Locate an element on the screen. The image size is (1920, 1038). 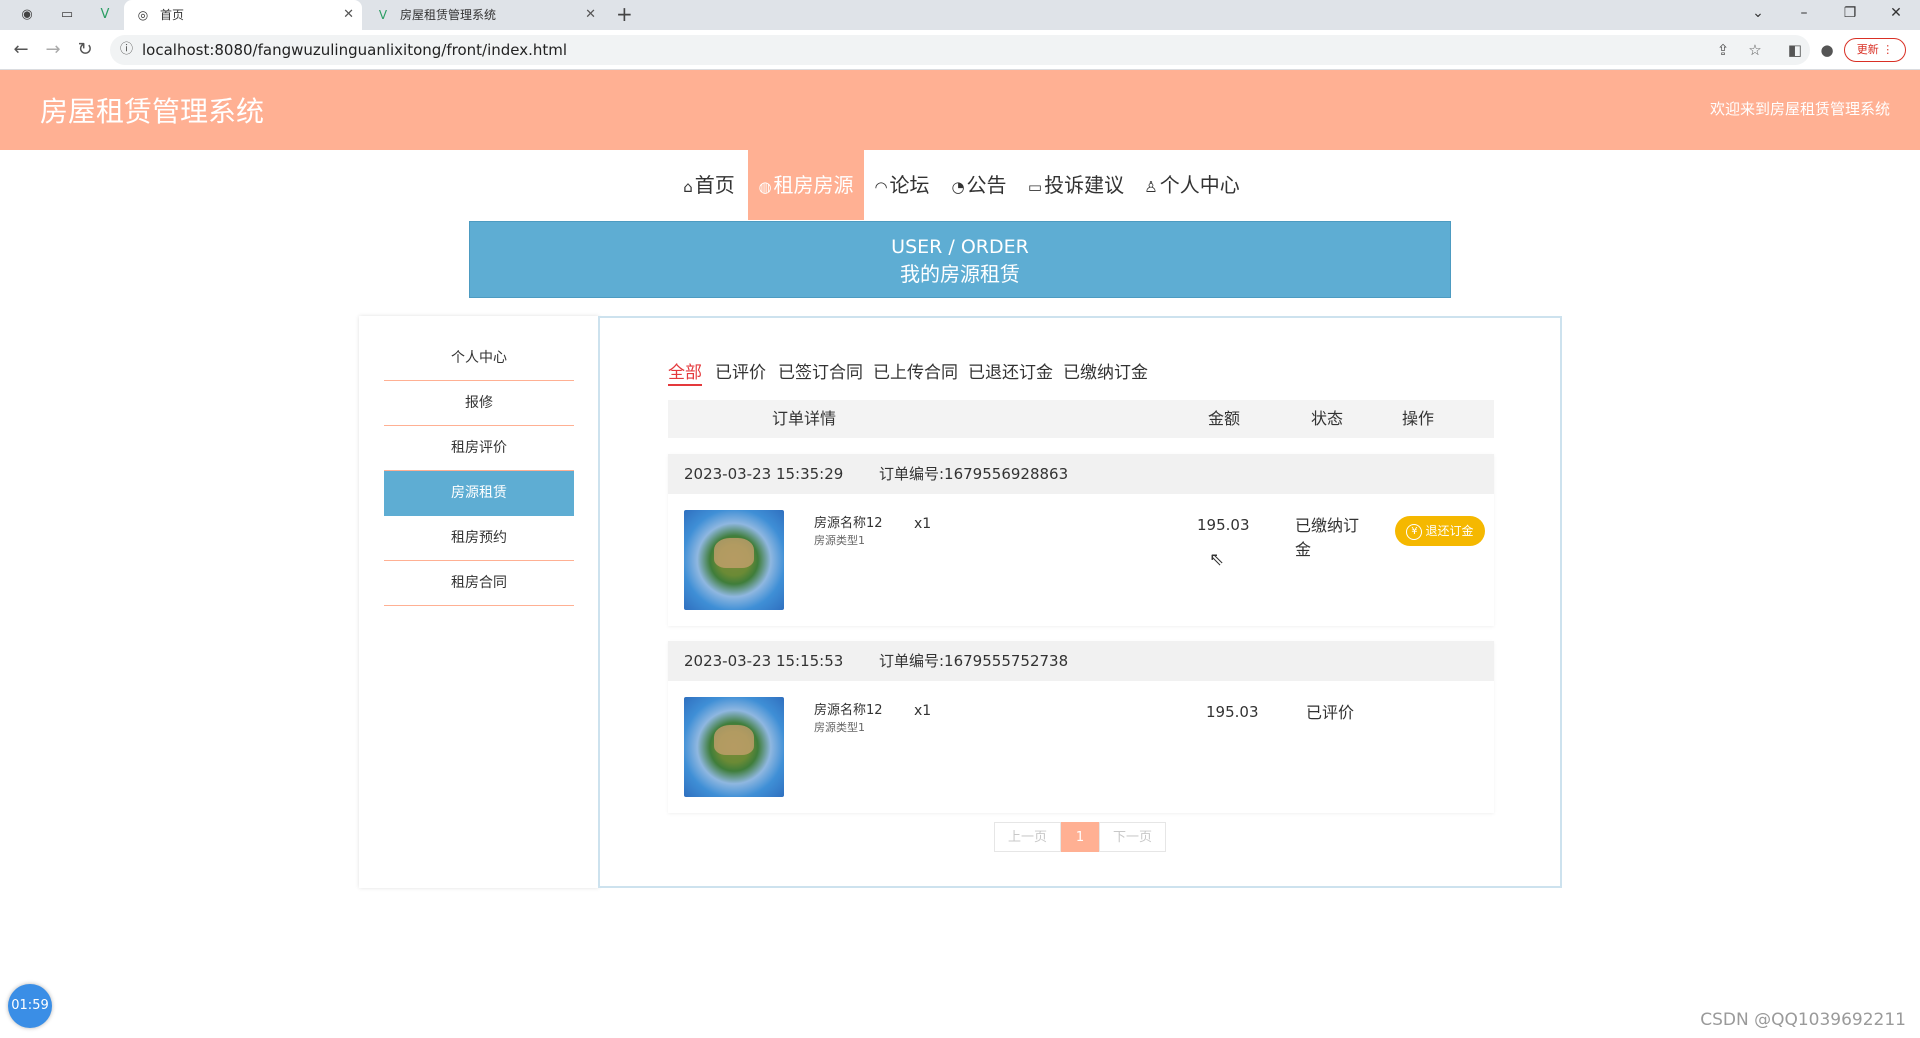
complaint-icon: ▭ is located at coordinates (1035, 187).